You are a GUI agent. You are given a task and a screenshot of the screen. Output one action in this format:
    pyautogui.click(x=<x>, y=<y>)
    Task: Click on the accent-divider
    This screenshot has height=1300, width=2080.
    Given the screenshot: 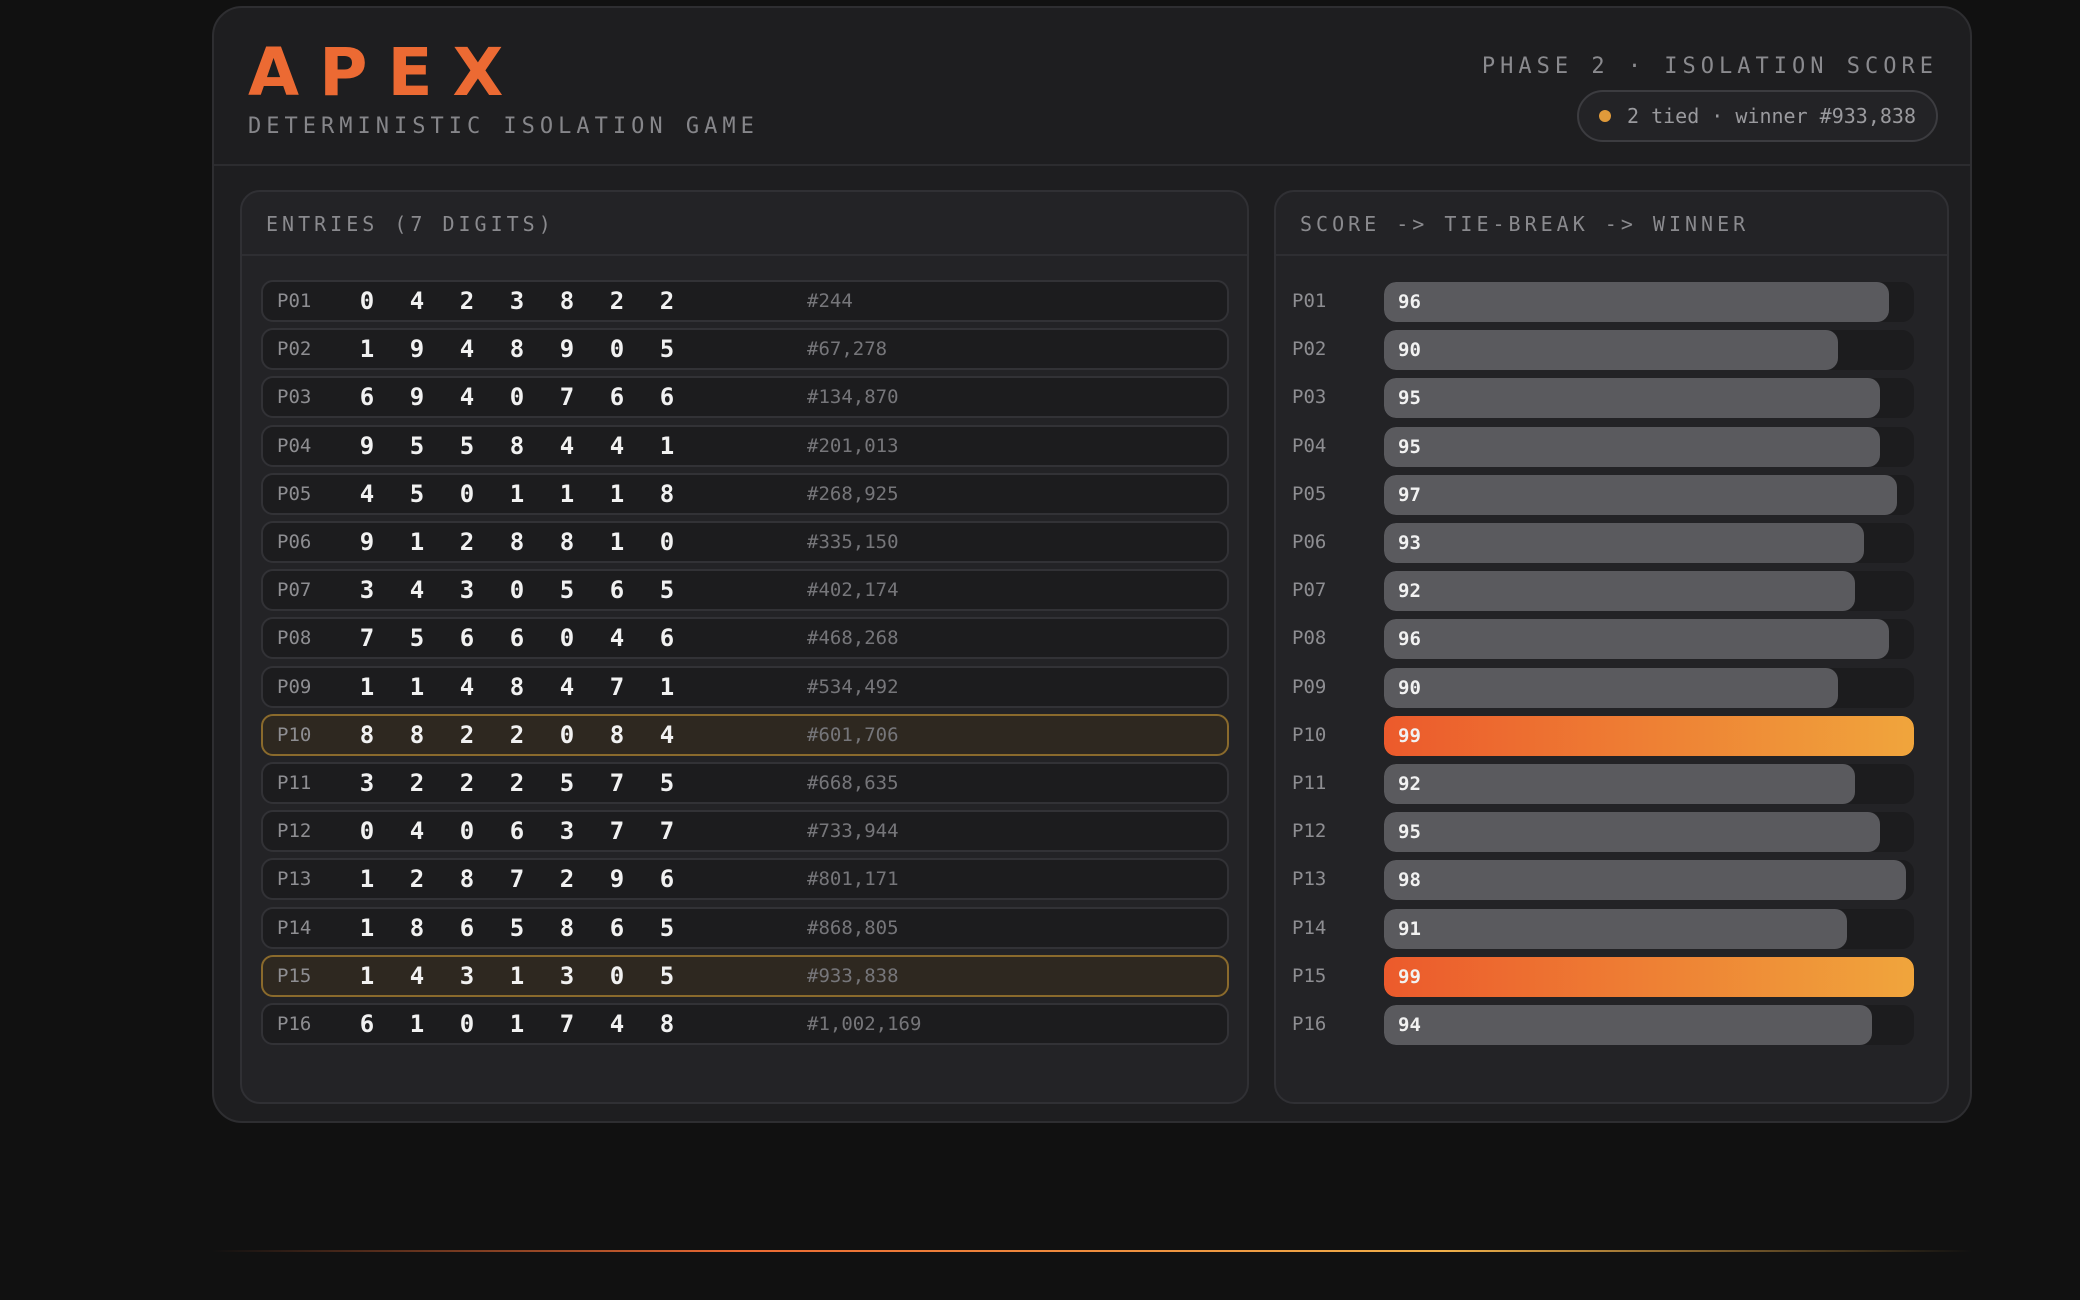 What is the action you would take?
    pyautogui.click(x=1092, y=1251)
    